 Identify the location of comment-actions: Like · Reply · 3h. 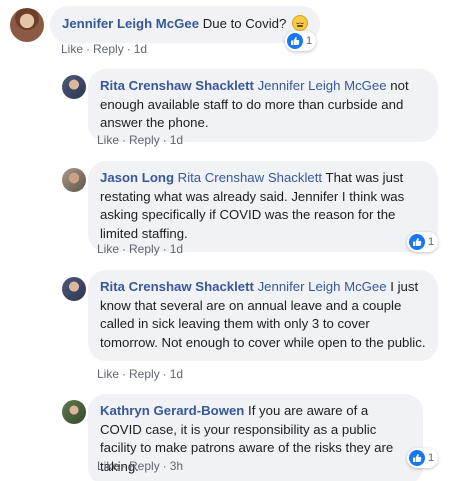
(140, 466).